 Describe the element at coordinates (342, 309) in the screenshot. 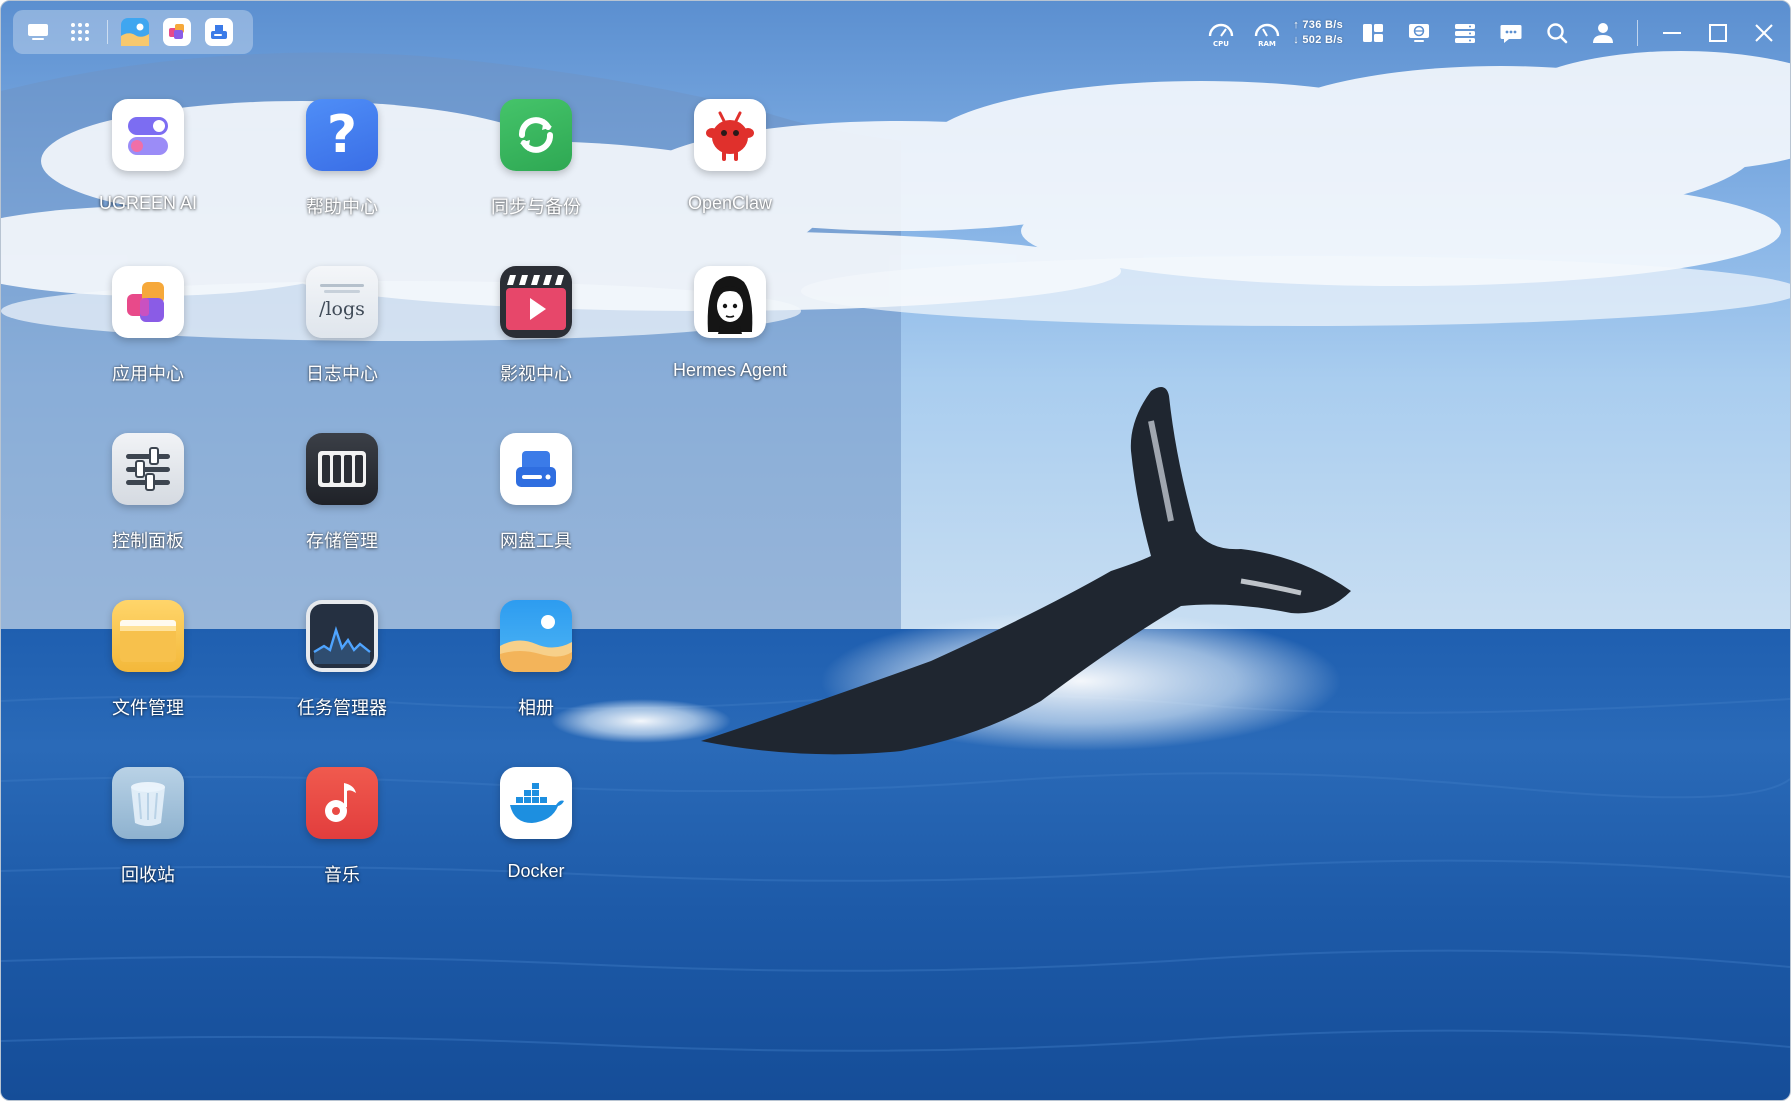

I see `logs-glyph: /logs` at that location.